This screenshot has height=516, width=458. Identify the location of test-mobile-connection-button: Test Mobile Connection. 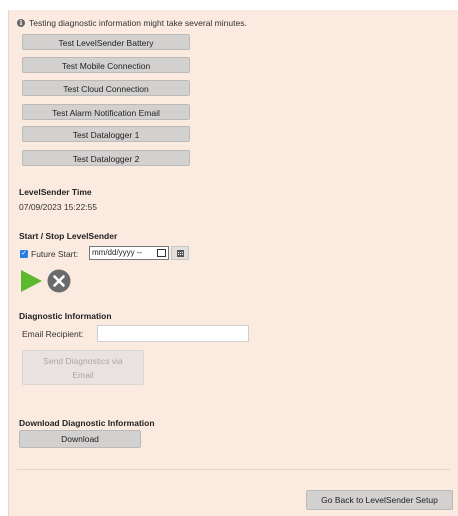
(106, 65).